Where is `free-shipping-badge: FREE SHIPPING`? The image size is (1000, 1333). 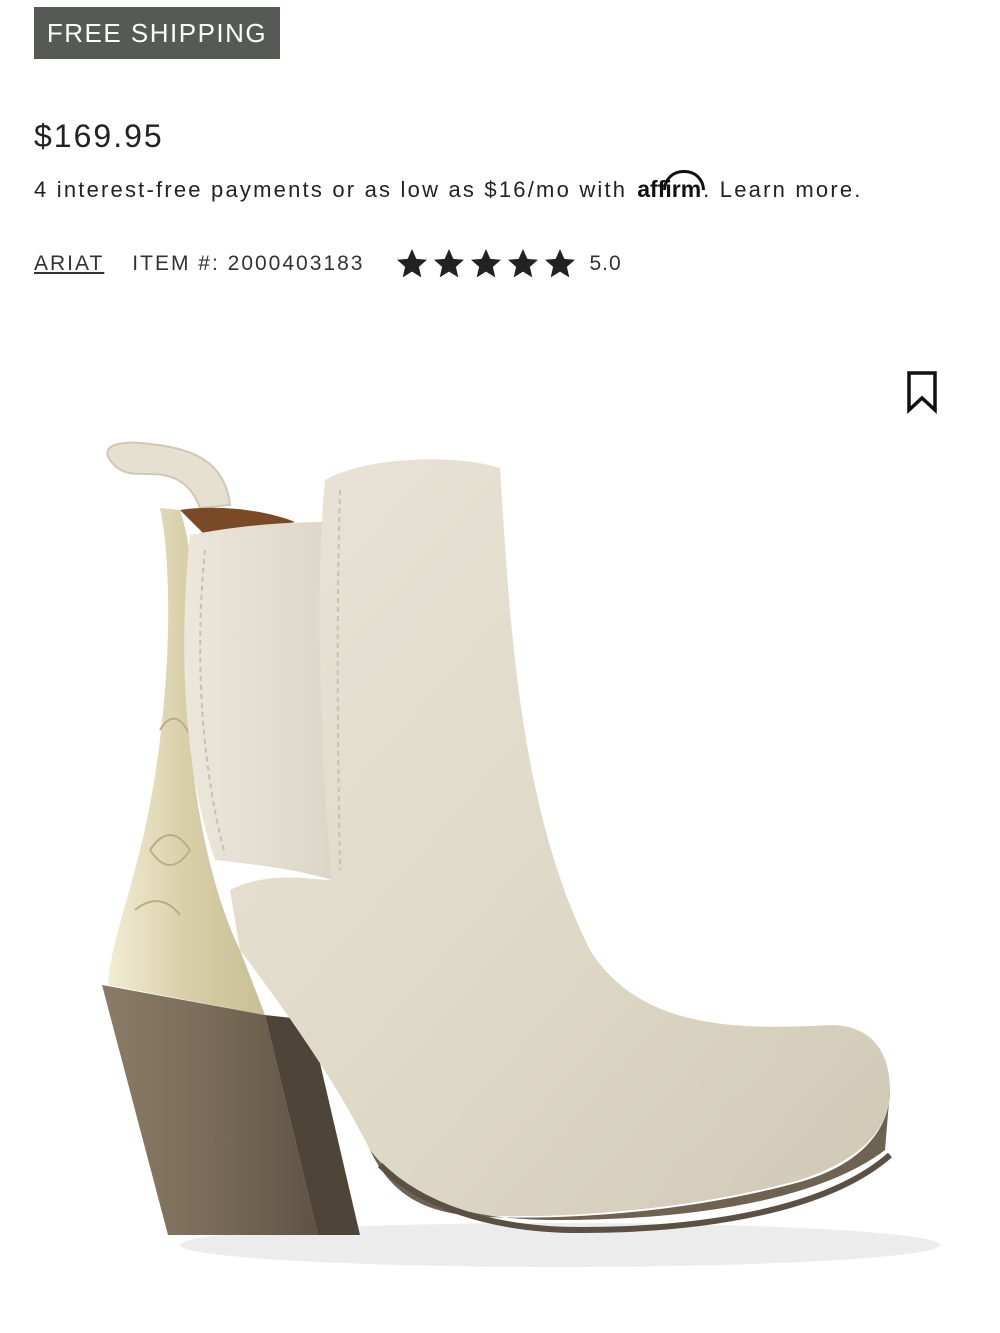
free-shipping-badge: FREE SHIPPING is located at coordinates (157, 33).